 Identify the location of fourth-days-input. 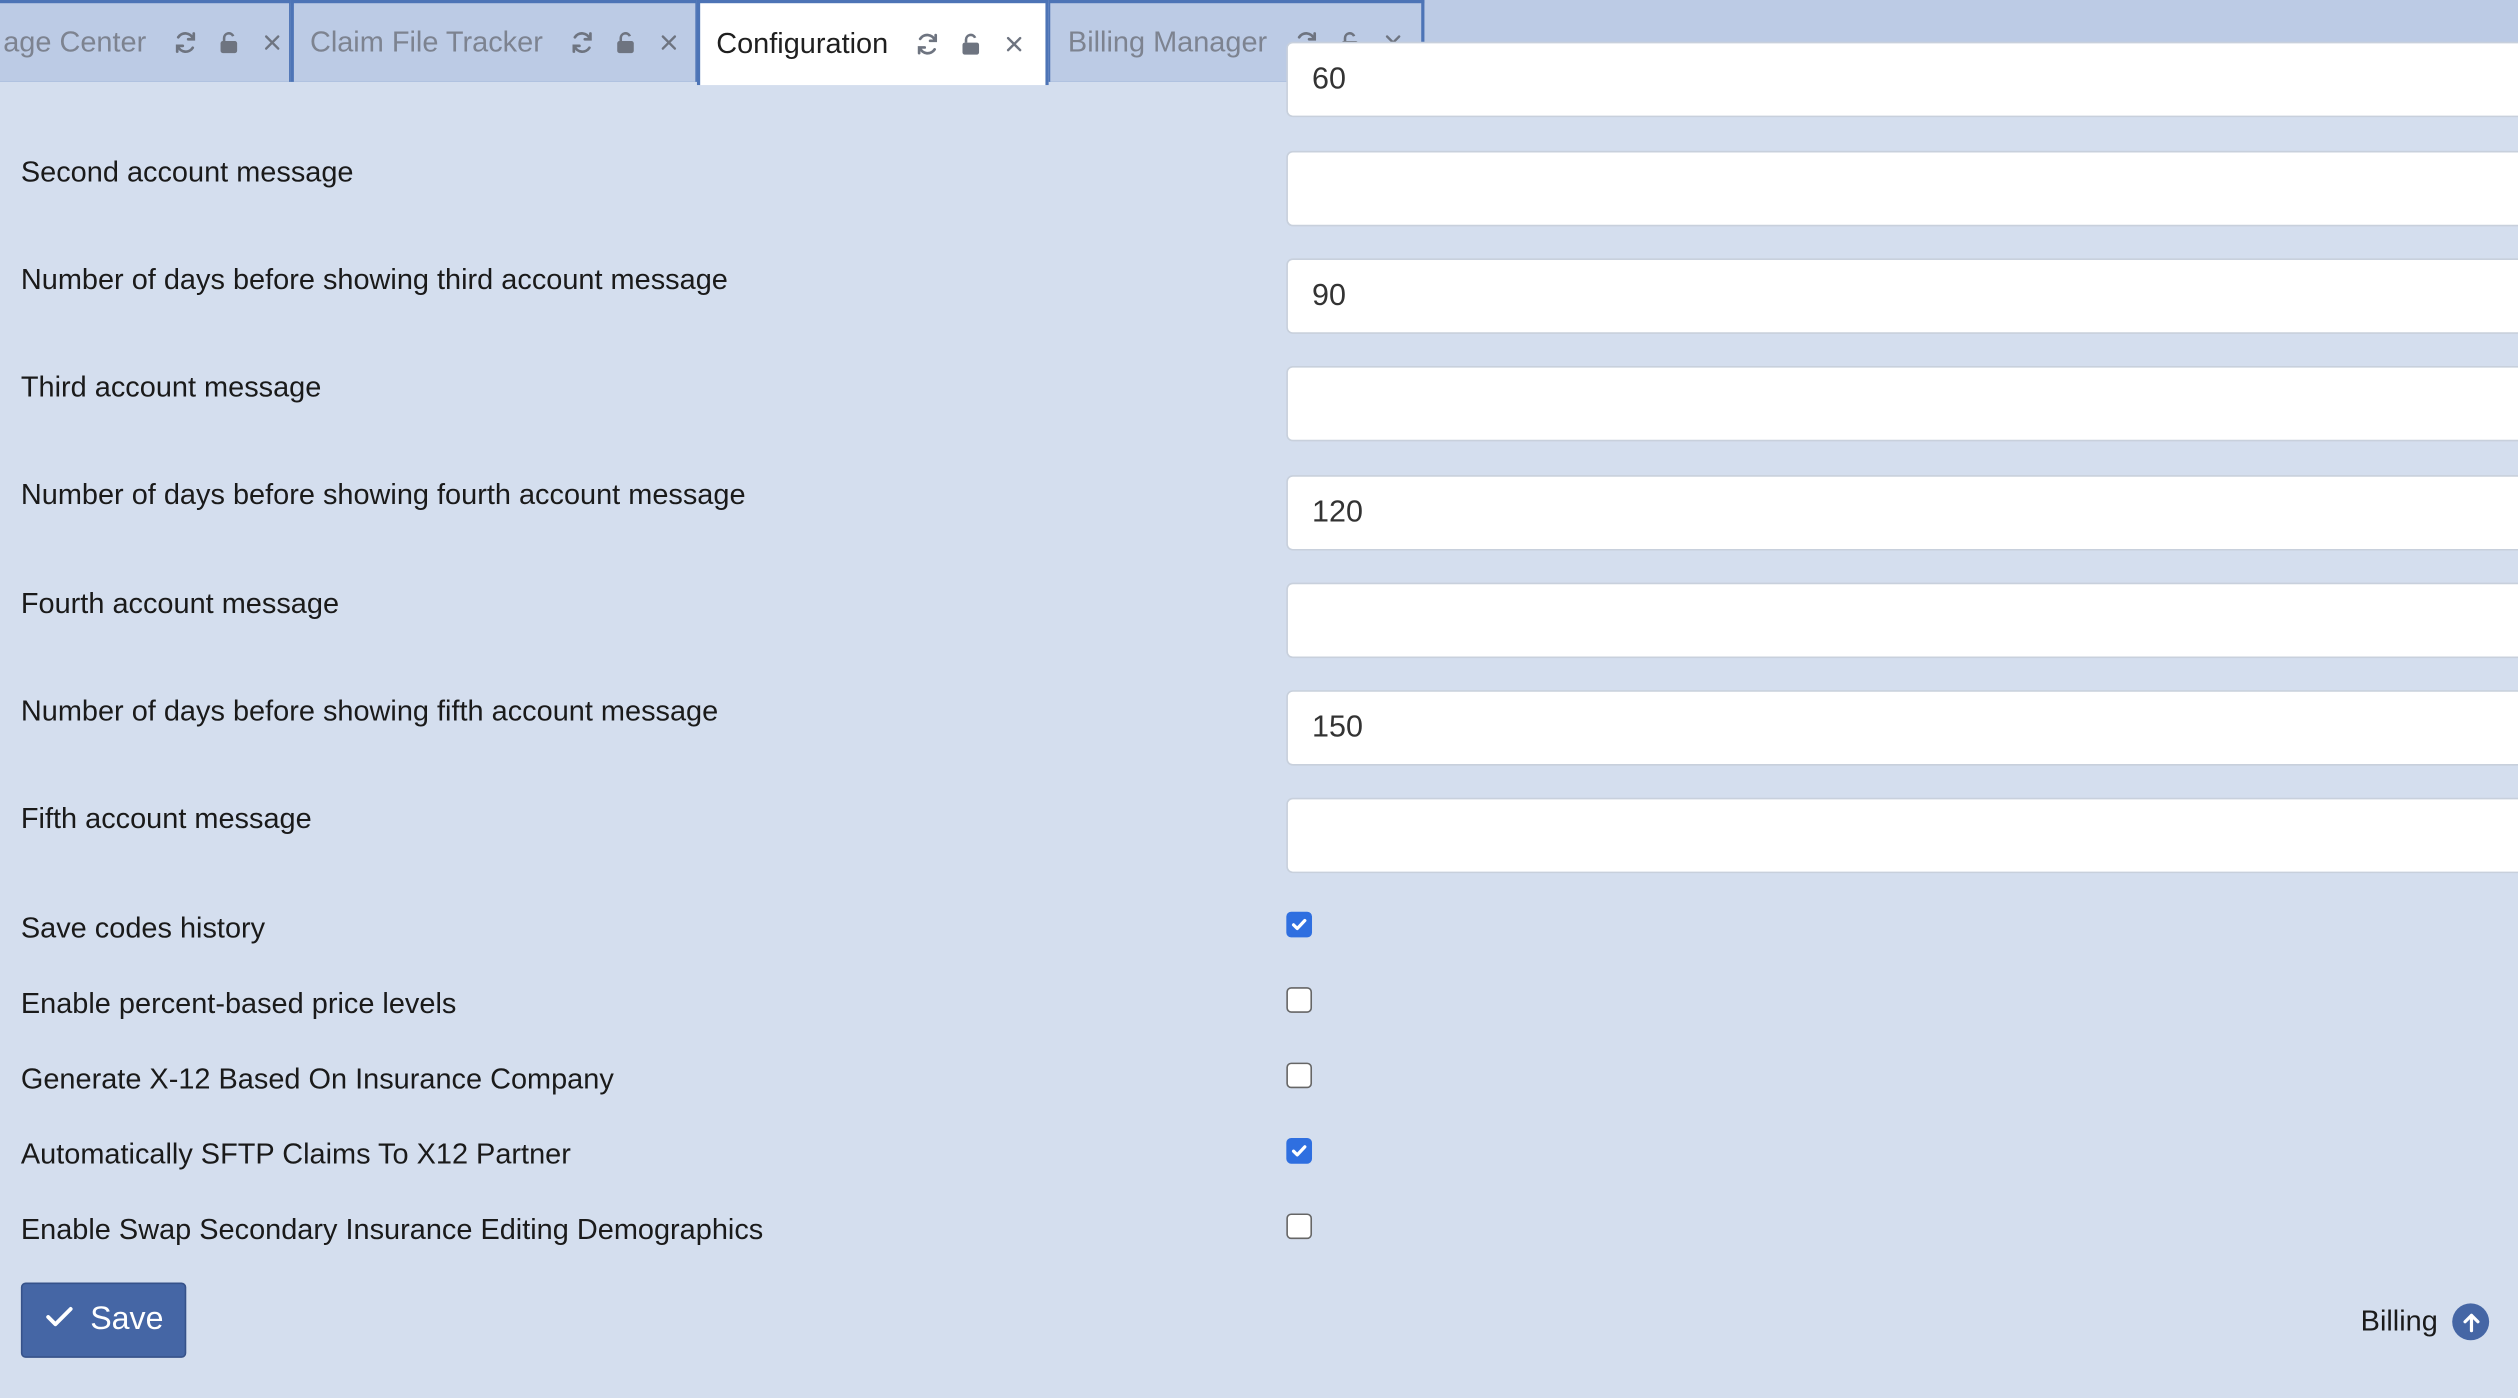
(1902, 513).